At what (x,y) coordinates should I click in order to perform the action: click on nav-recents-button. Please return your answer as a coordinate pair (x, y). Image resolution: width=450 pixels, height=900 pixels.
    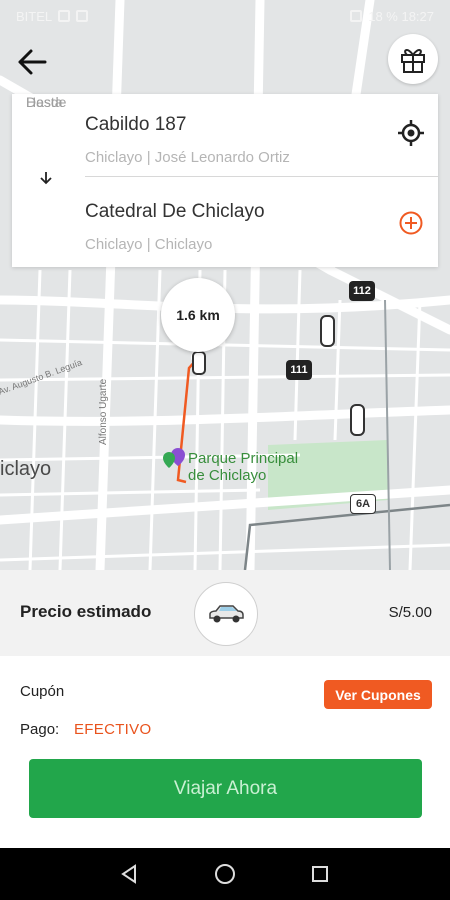
    Looking at the image, I should click on (320, 874).